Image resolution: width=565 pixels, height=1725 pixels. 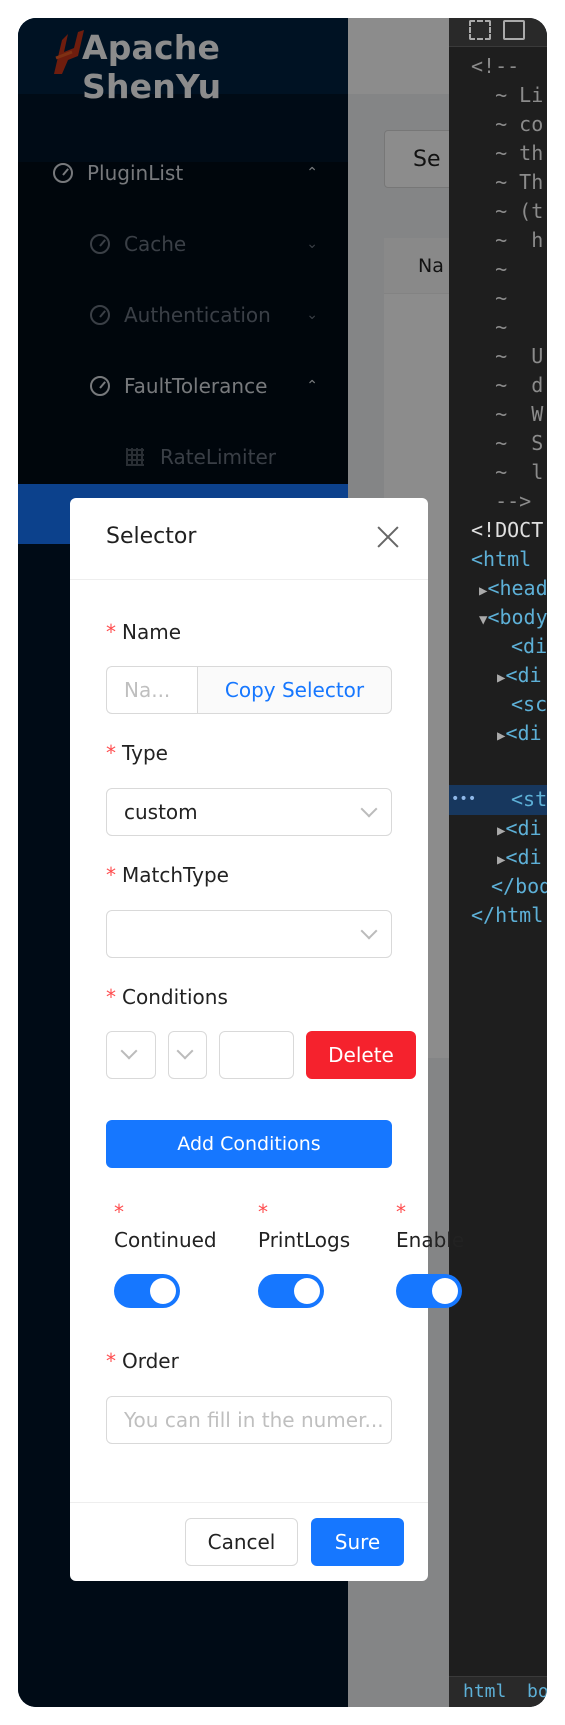 What do you see at coordinates (519, 886) in the screenshot?
I see `code-body-close: </bod` at bounding box center [519, 886].